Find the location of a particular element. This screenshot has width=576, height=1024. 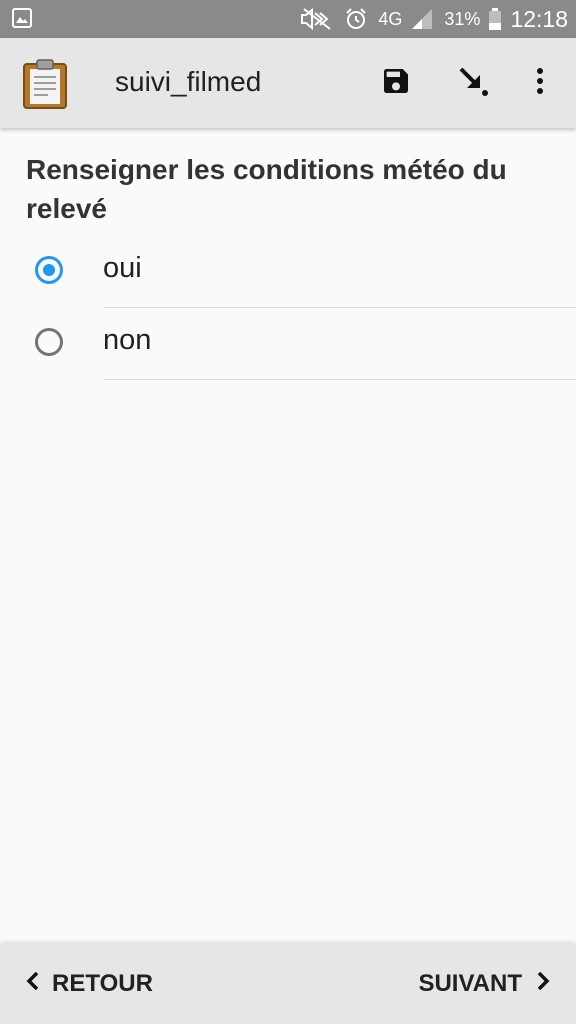

chevron-left-icon is located at coordinates (33, 984).